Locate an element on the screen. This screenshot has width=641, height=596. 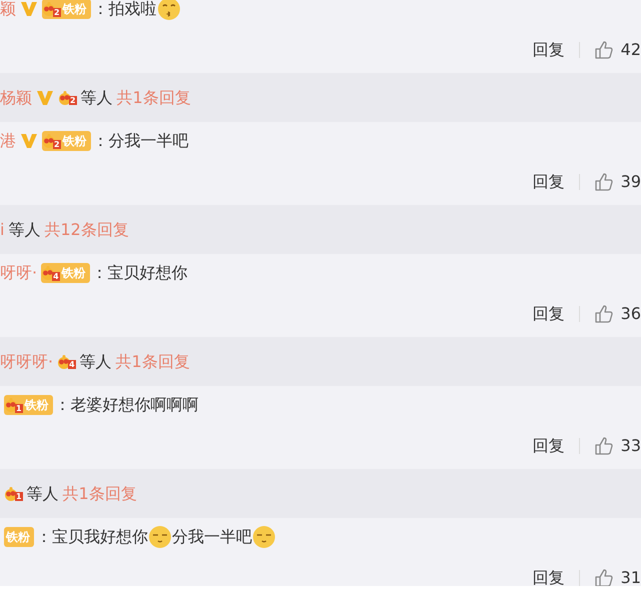
reply-summary-bar: 1 等人 共1条回复 is located at coordinates (320, 493).